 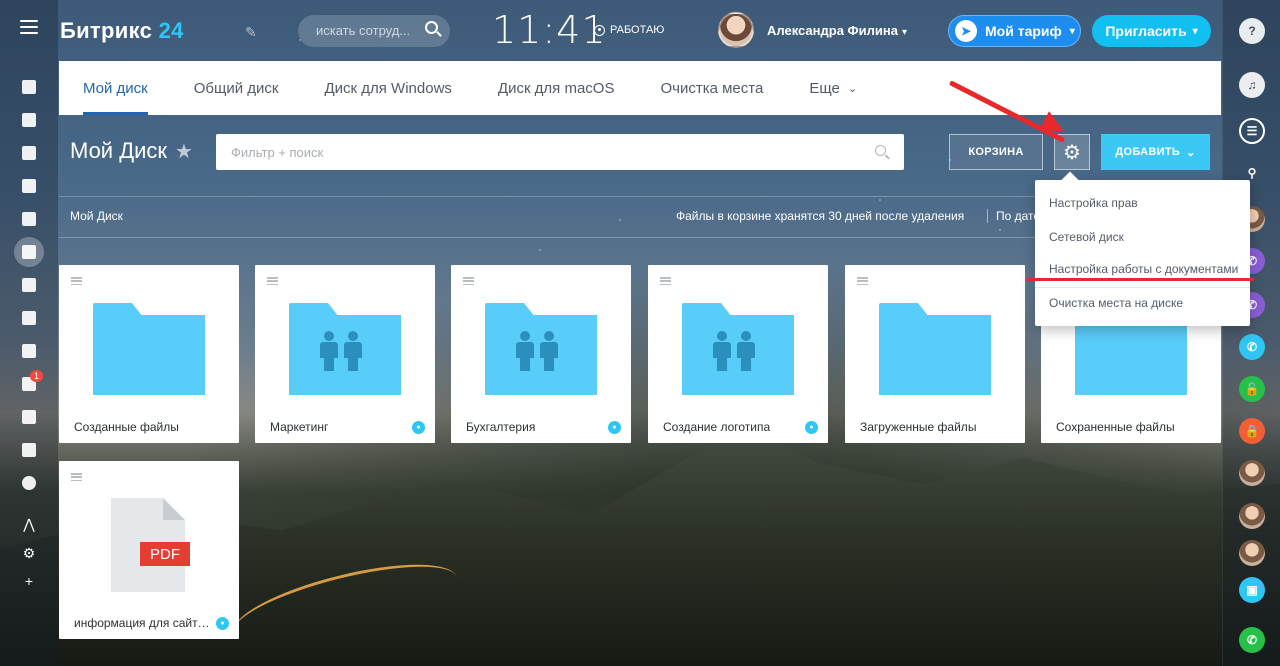 I want to click on file-card-marketing: Маркетинг ●, so click(x=345, y=354).